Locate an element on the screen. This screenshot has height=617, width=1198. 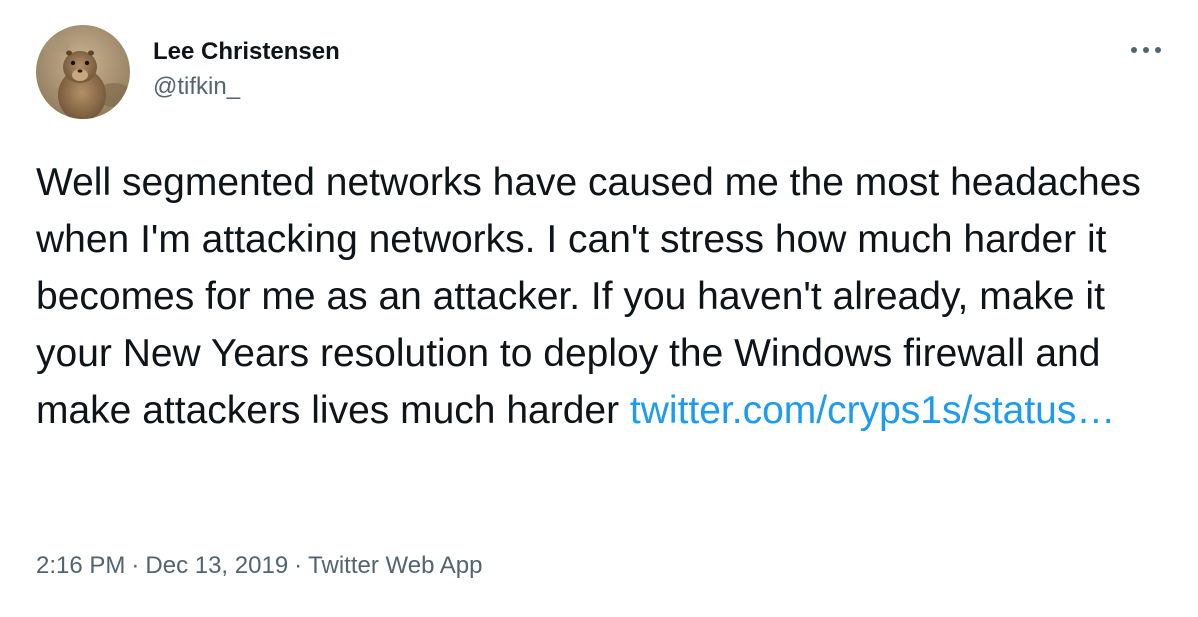
avatar is located at coordinates (83, 72).